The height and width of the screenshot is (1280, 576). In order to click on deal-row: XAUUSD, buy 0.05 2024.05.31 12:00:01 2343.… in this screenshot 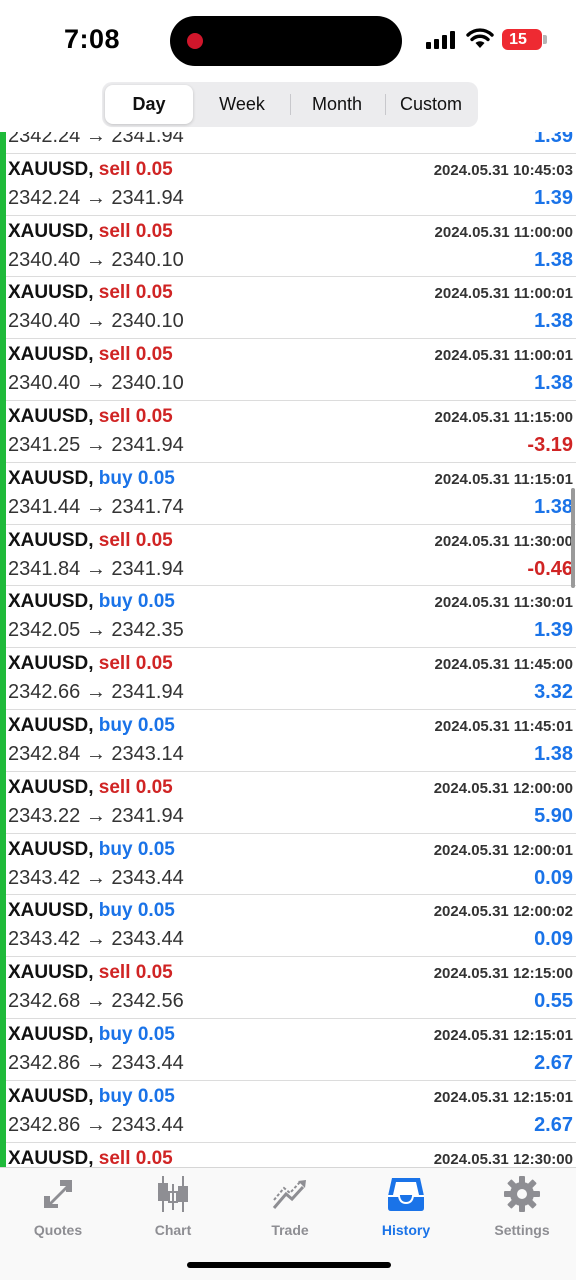, I will do `click(288, 865)`.